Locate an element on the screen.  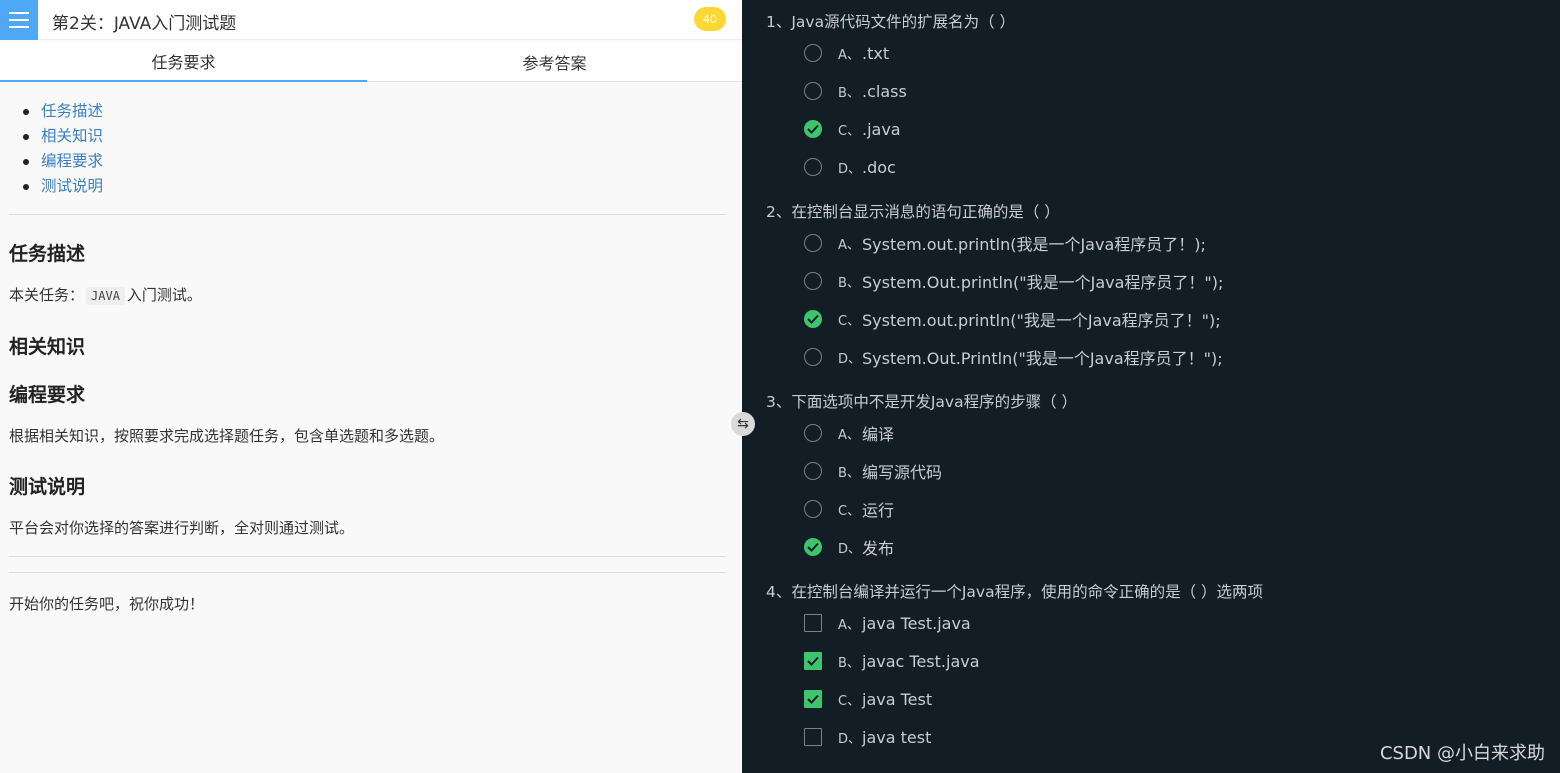
option-text: System.Out.println("我是一个Java程序员了！"); is located at coordinates (1043, 282).